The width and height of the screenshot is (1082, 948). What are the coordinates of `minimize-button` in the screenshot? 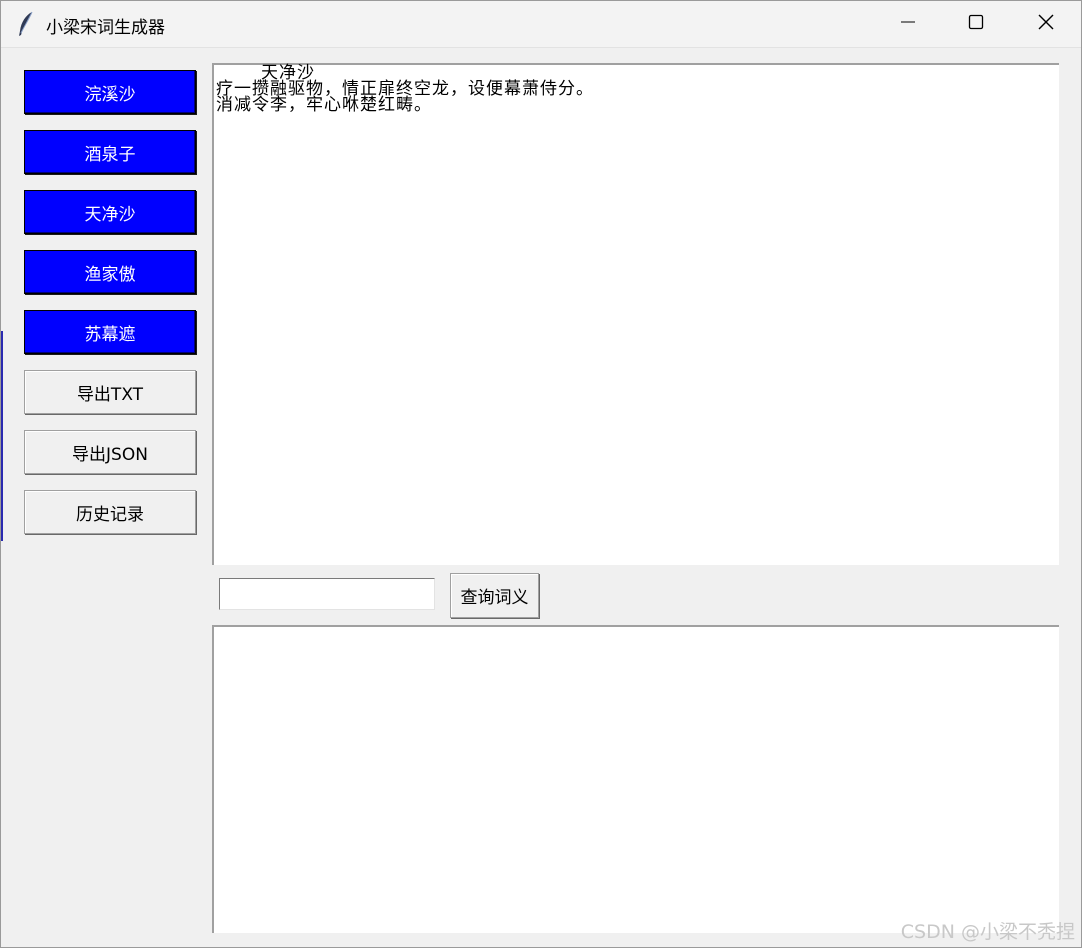 It's located at (908, 24).